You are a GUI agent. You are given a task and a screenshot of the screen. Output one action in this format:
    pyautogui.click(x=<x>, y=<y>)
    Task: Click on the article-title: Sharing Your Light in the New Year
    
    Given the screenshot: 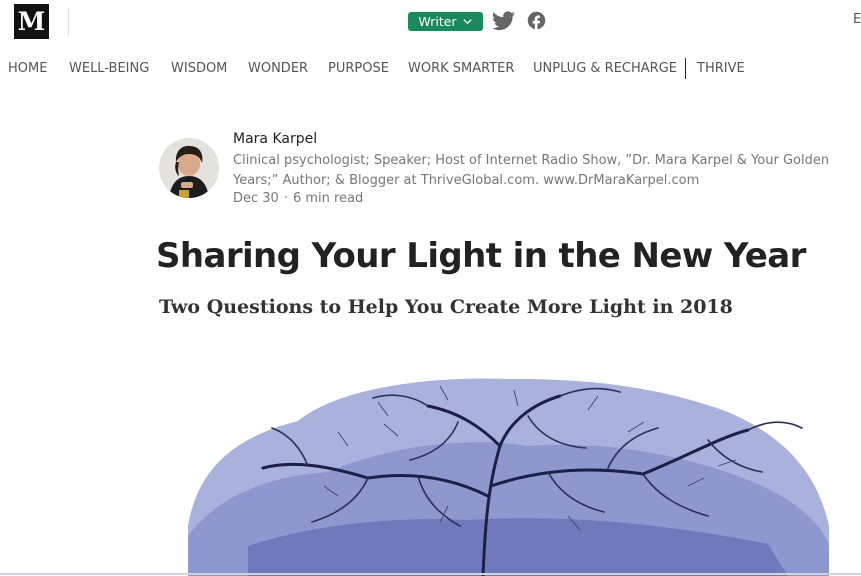 What is the action you would take?
    pyautogui.click(x=481, y=256)
    